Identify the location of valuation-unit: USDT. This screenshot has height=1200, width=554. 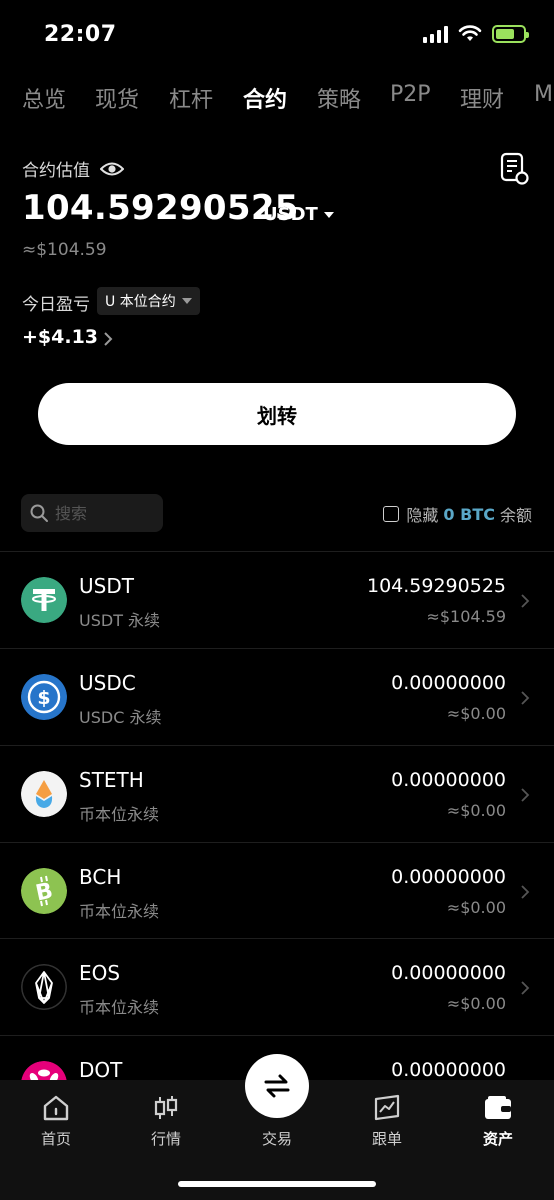
(290, 214).